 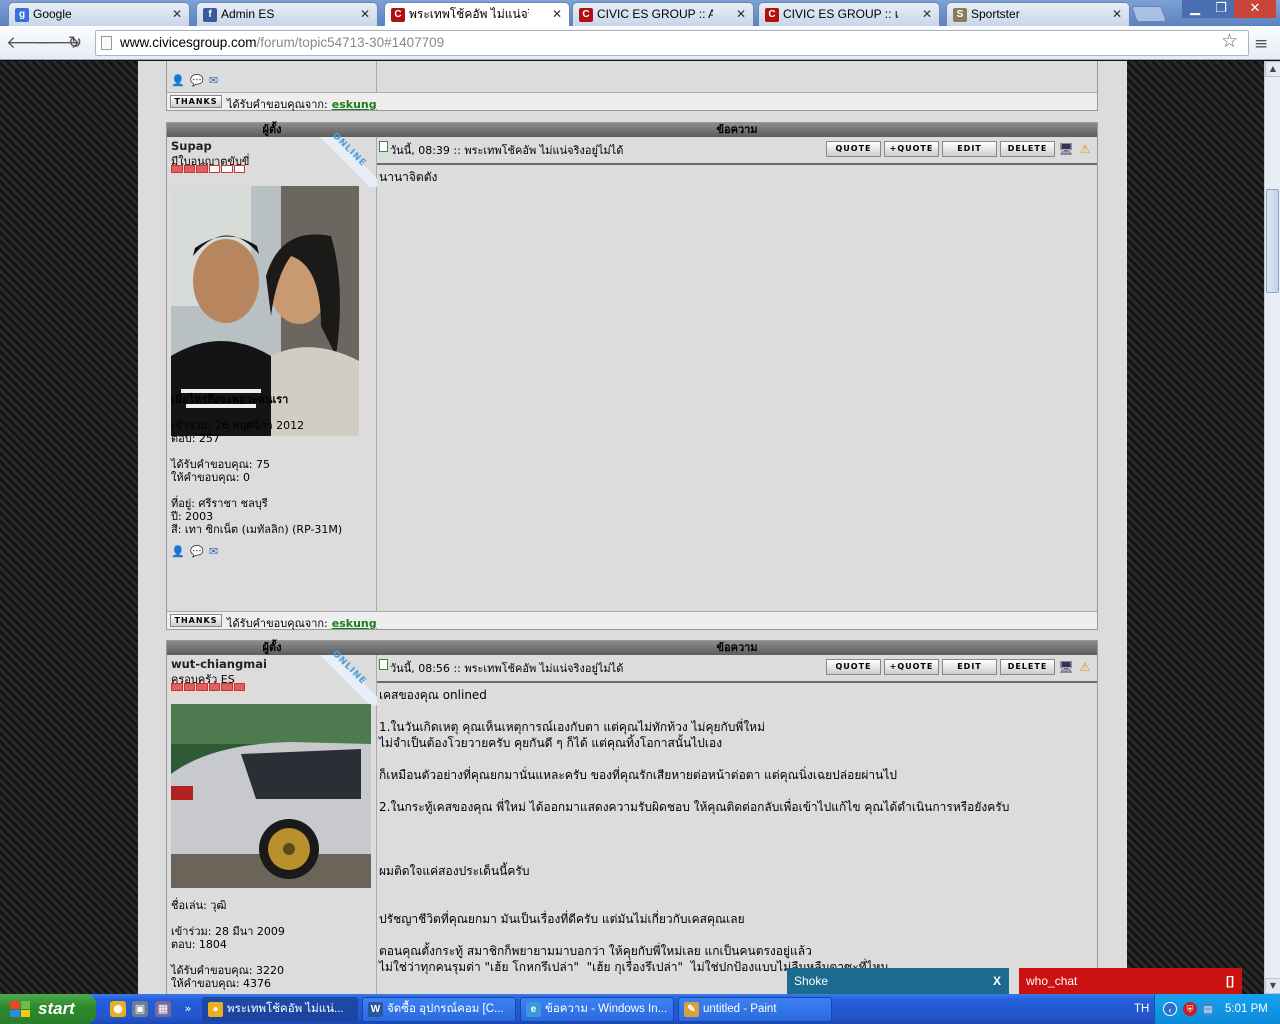 What do you see at coordinates (208, 687) in the screenshot?
I see `rank-stars` at bounding box center [208, 687].